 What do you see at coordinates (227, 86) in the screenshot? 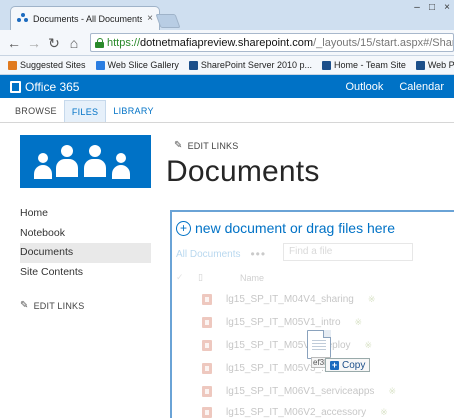
I see `suite-bar: Office 365 Outlook Calendar` at bounding box center [227, 86].